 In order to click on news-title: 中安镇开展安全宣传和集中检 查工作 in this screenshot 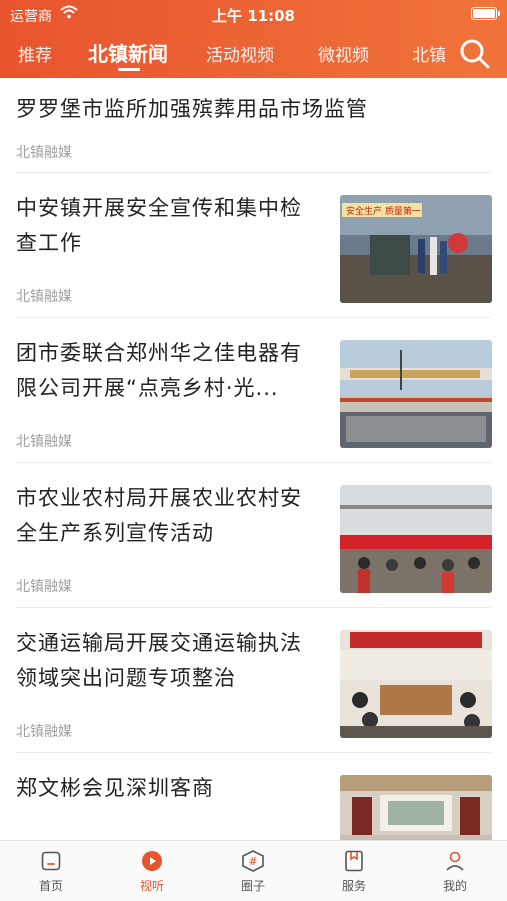, I will do `click(159, 225)`.